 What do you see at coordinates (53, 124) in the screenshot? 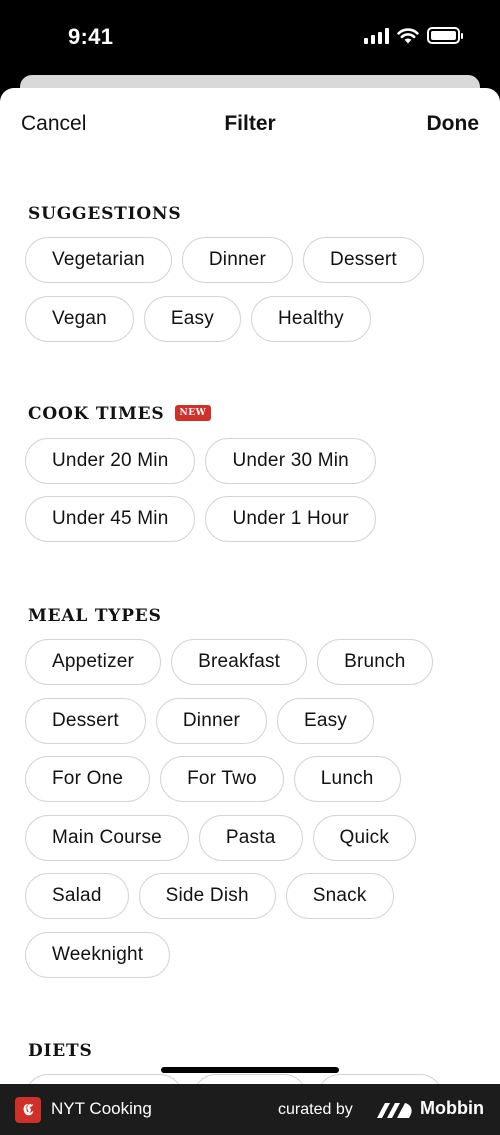
I see `cancel-button: Cancel` at bounding box center [53, 124].